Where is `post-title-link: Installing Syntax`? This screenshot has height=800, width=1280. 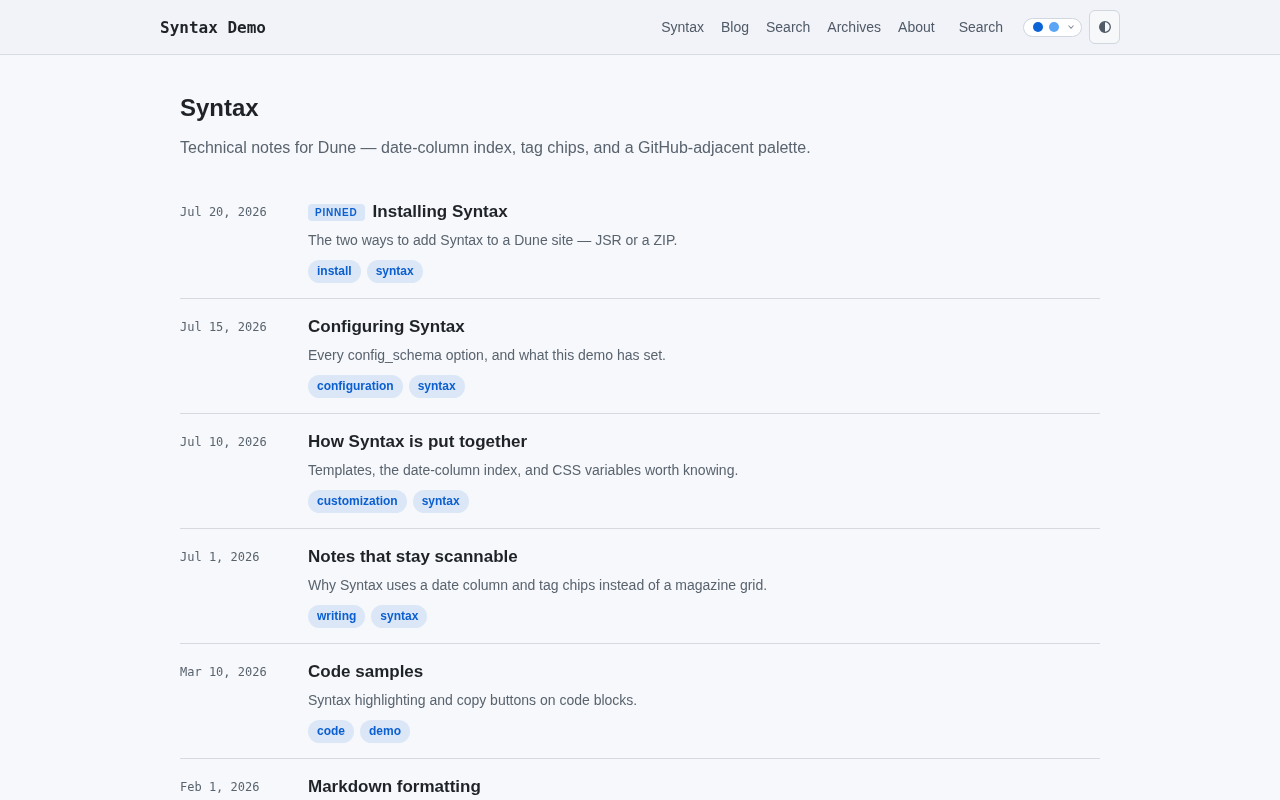
post-title-link: Installing Syntax is located at coordinates (440, 212).